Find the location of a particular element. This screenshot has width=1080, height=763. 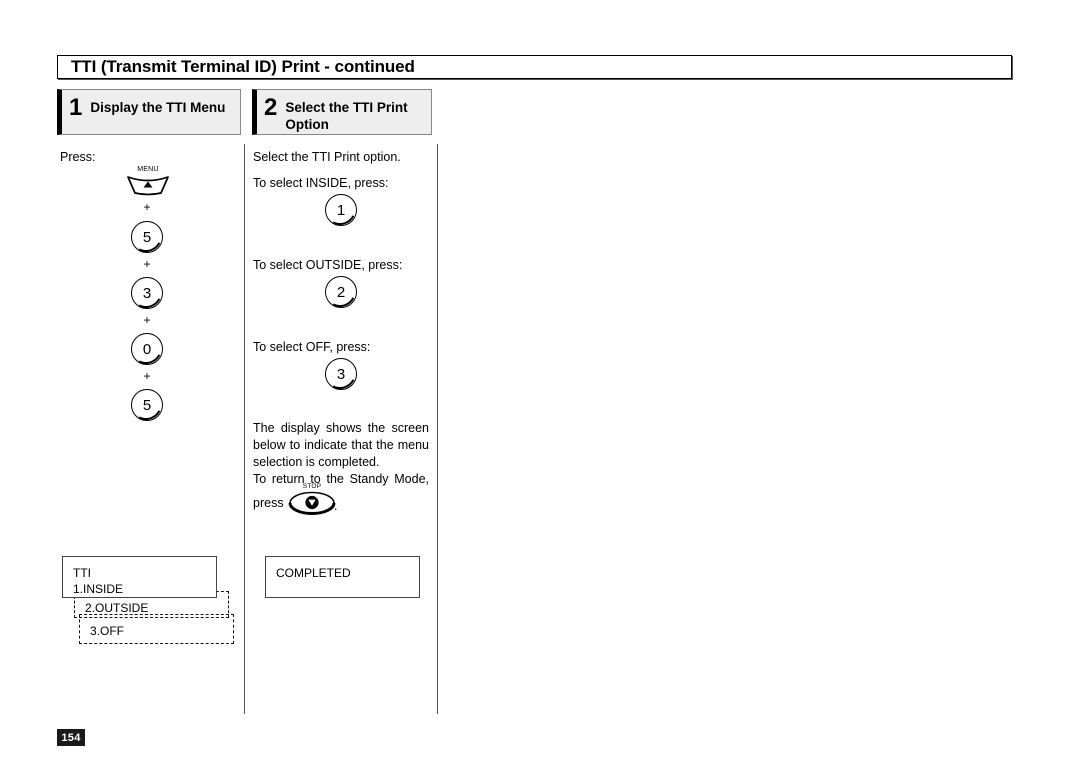

step-label-2: Select the TTI Print Option is located at coordinates (346, 116).